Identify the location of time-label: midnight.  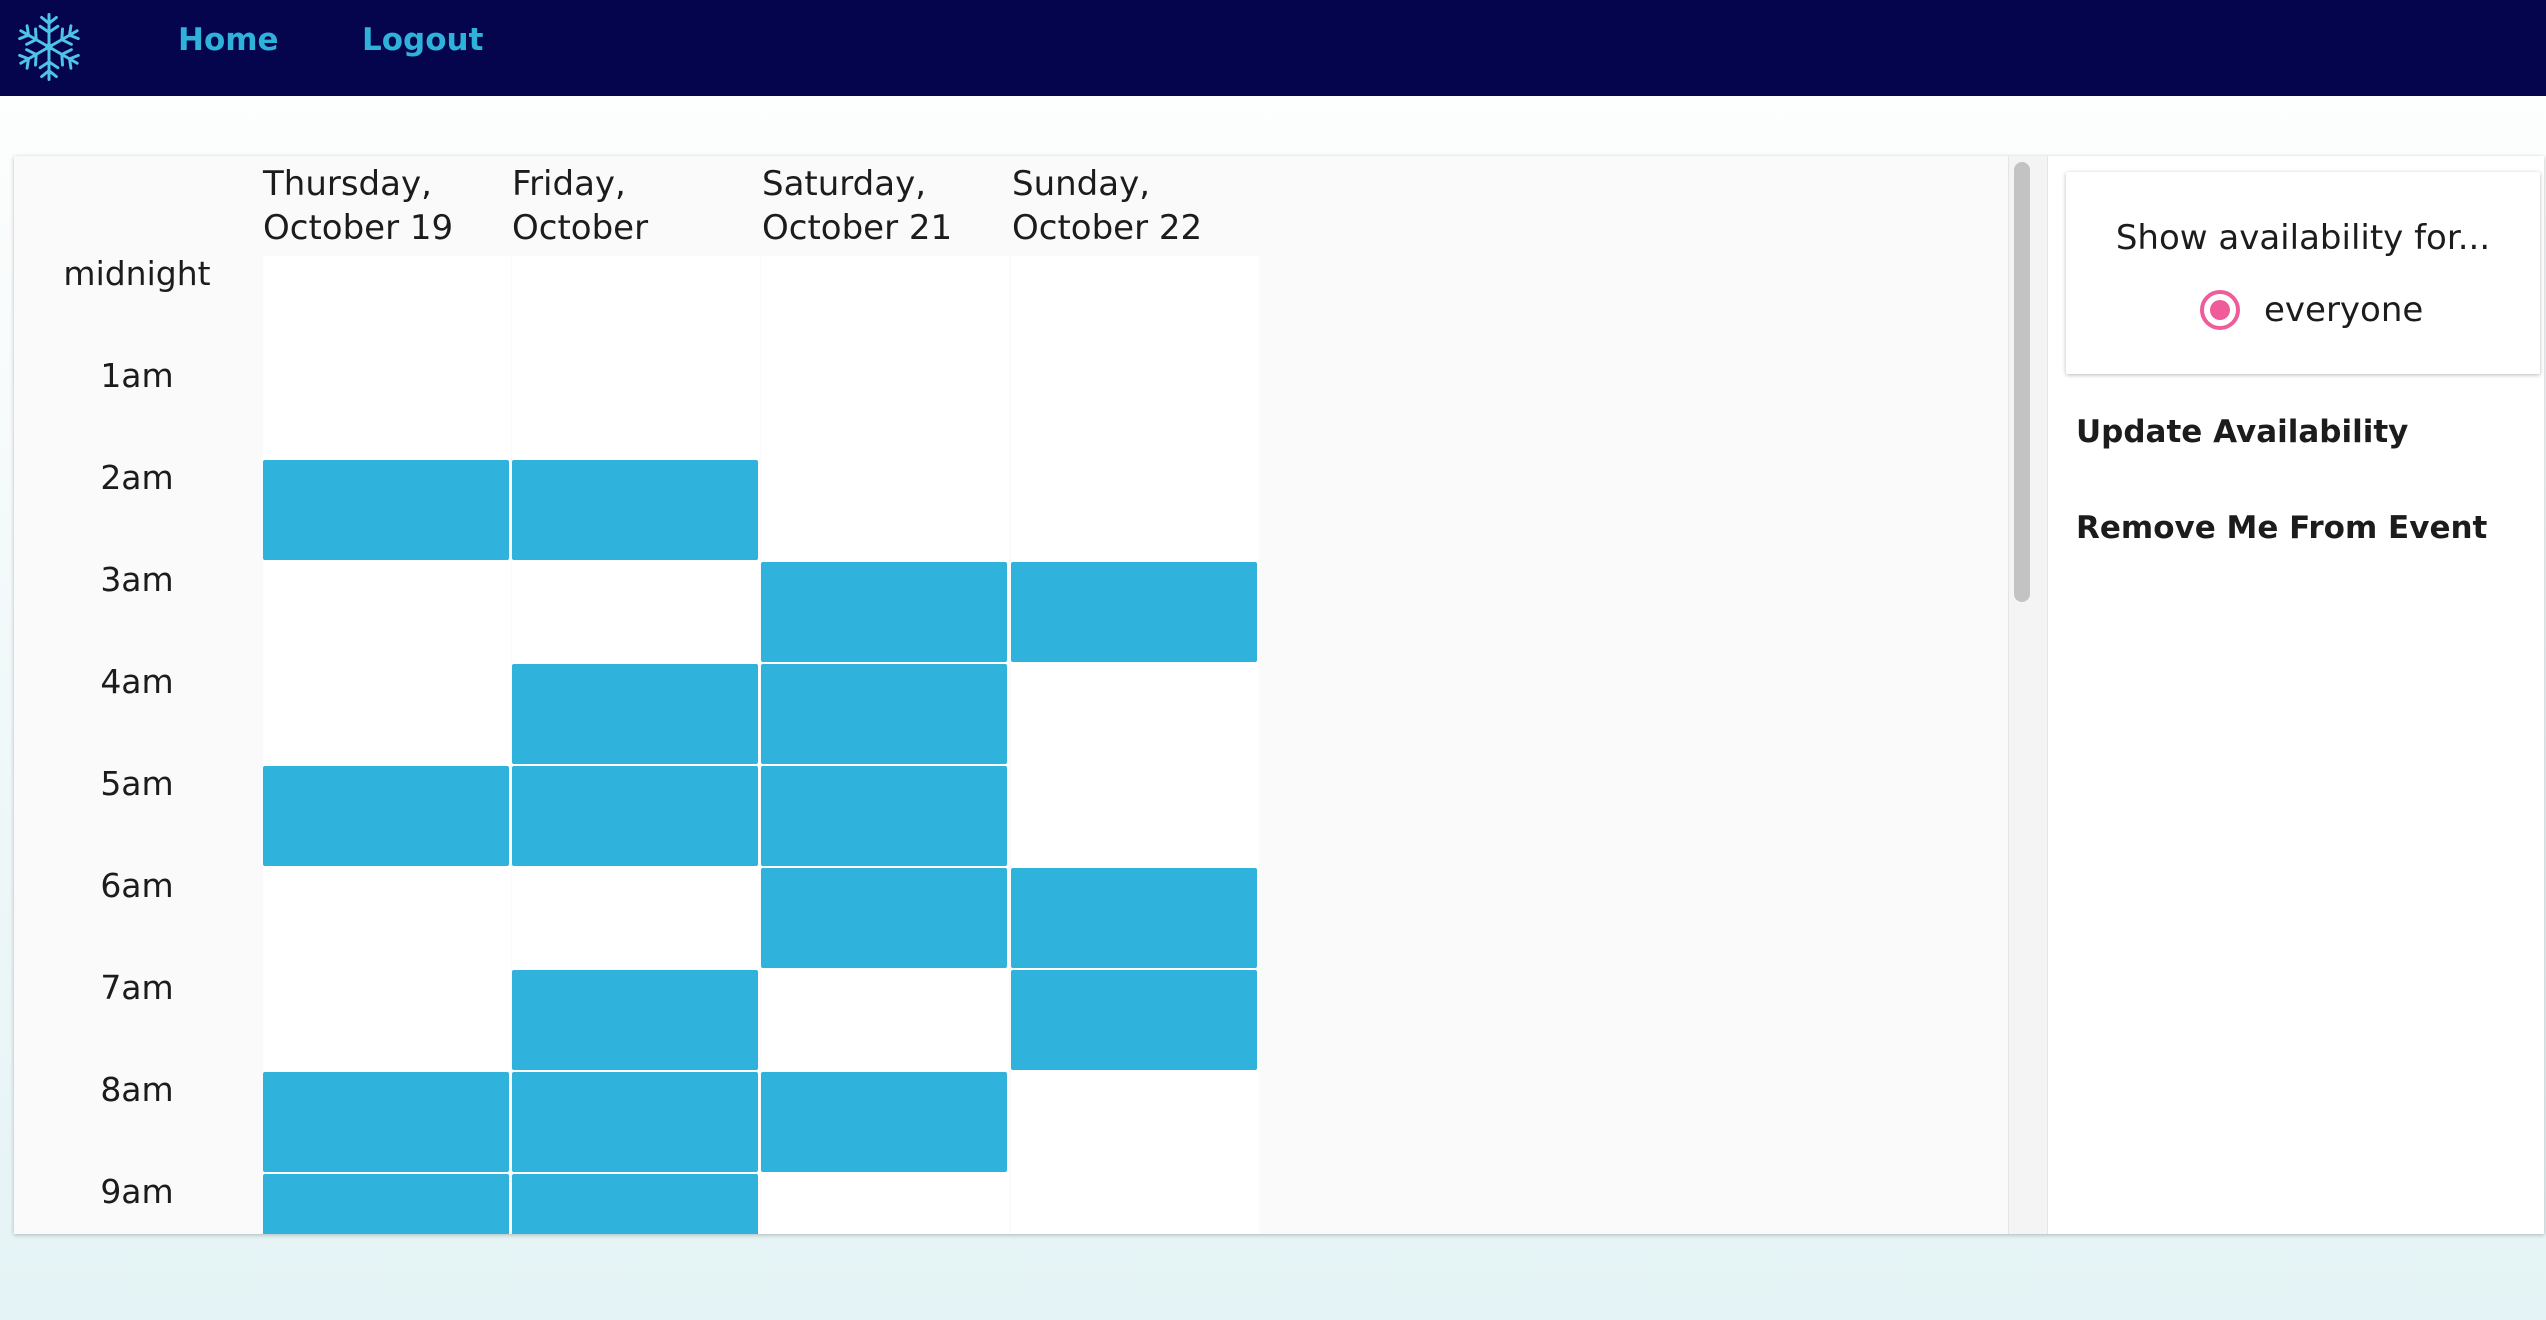
(137, 273).